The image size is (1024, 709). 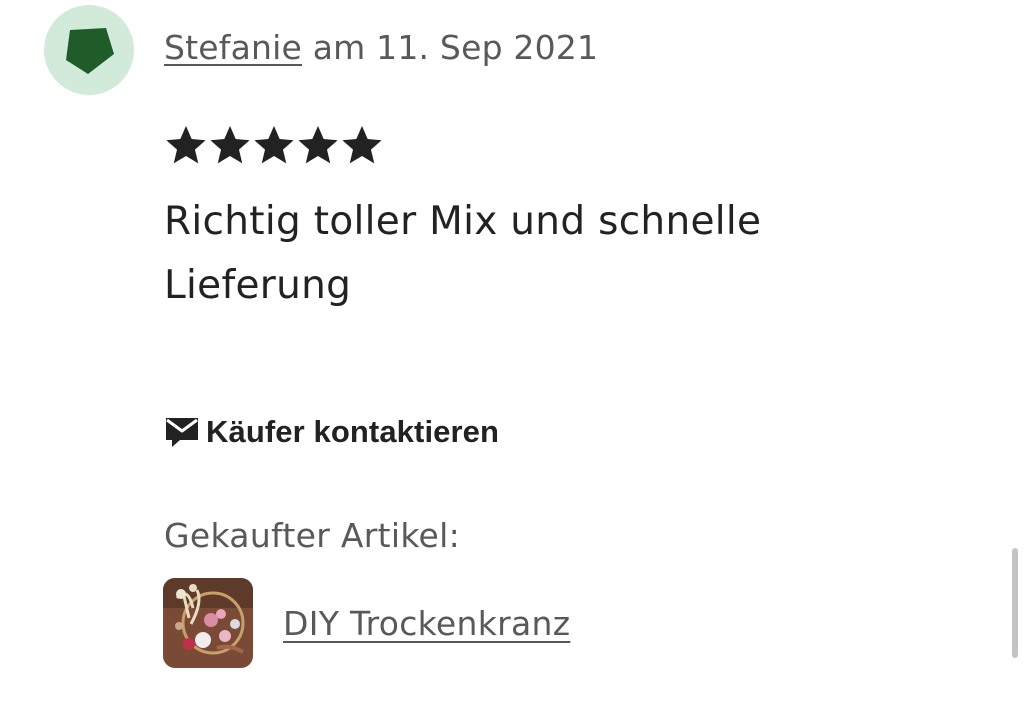 What do you see at coordinates (208, 623) in the screenshot?
I see `item-thumbnail` at bounding box center [208, 623].